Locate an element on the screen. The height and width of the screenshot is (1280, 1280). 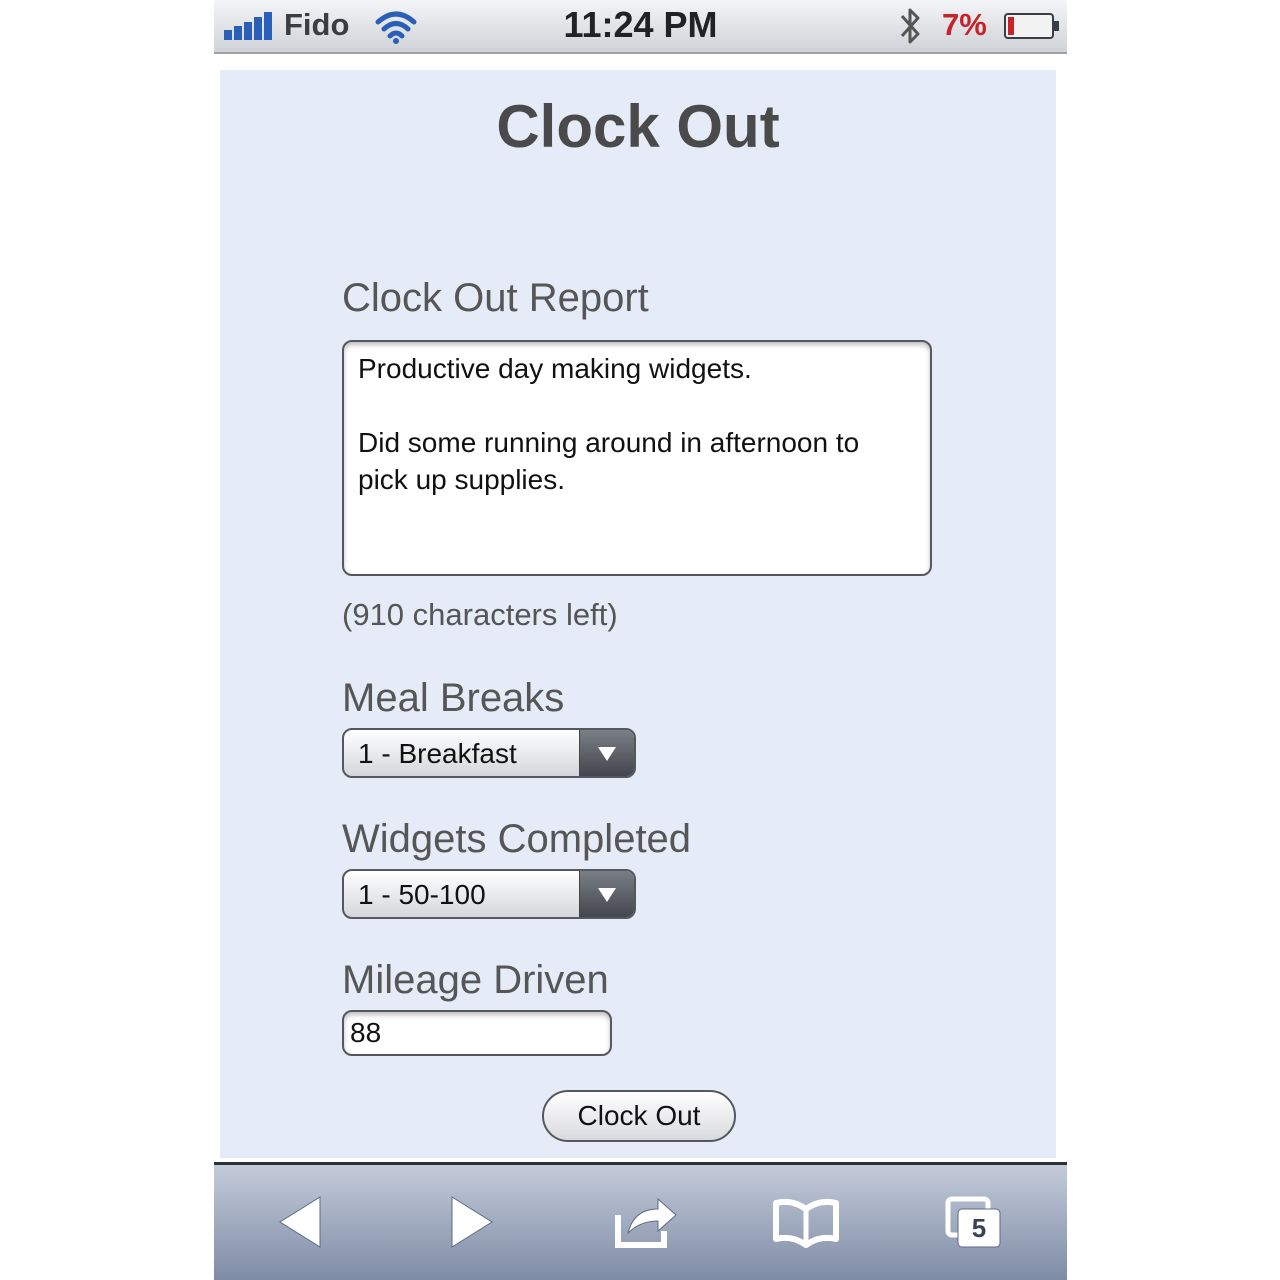
mileage-label: Mileage Driven is located at coordinates (475, 980).